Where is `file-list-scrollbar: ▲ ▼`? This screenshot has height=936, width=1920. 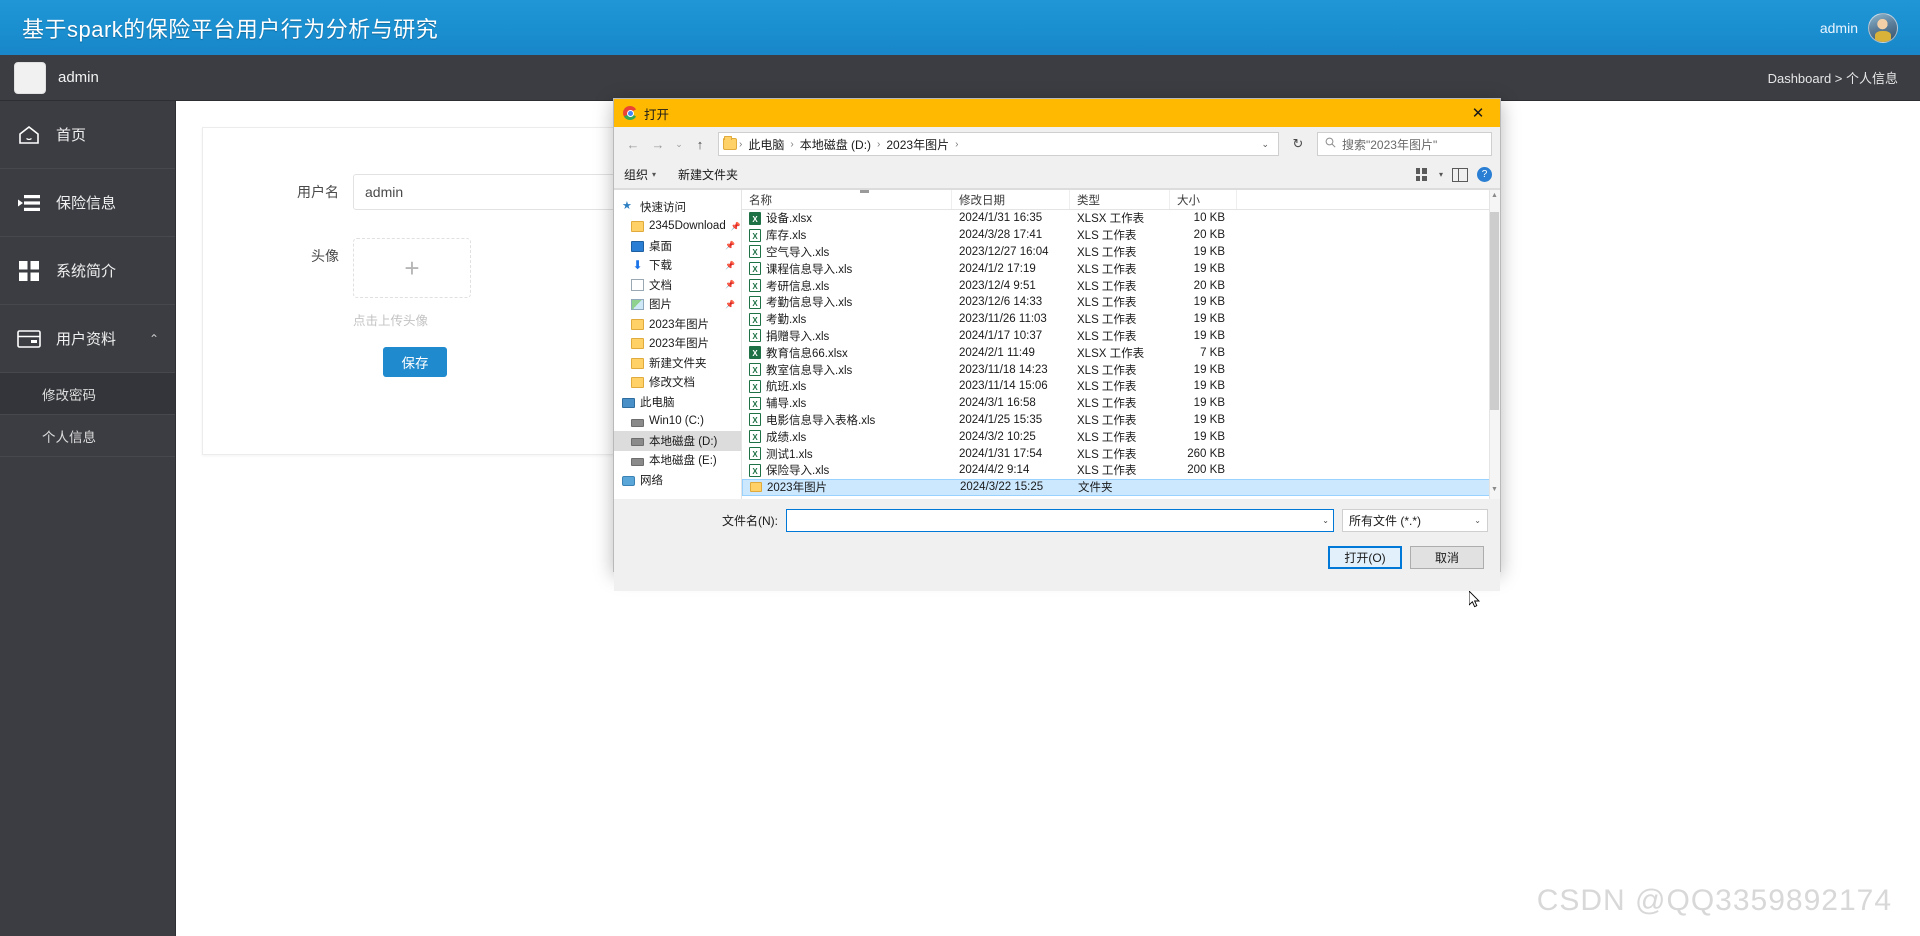
file-list-scrollbar: ▲ ▼ is located at coordinates (1494, 344).